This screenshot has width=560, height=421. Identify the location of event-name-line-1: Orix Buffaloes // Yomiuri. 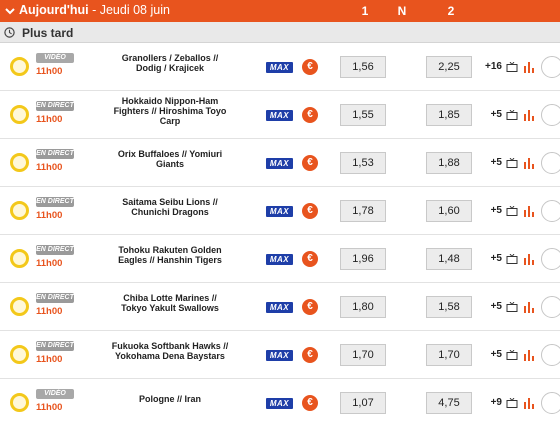
(170, 154).